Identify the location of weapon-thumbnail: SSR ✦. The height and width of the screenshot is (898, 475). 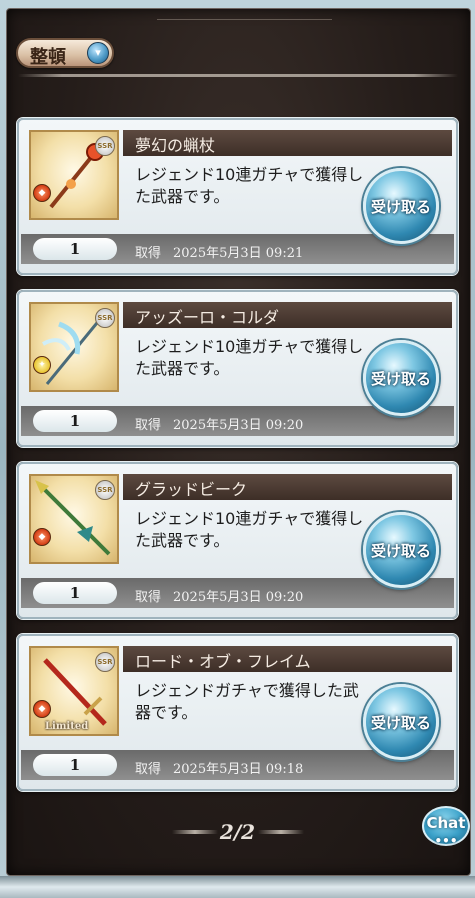
(74, 347).